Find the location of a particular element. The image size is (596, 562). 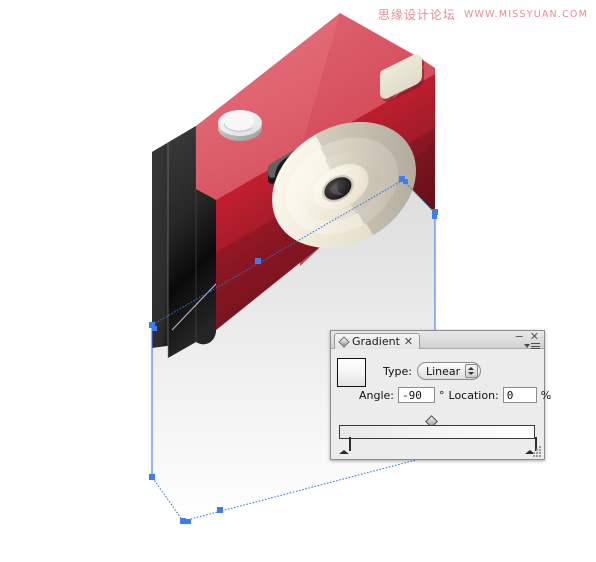

resize-grip-icon is located at coordinates (536, 451).